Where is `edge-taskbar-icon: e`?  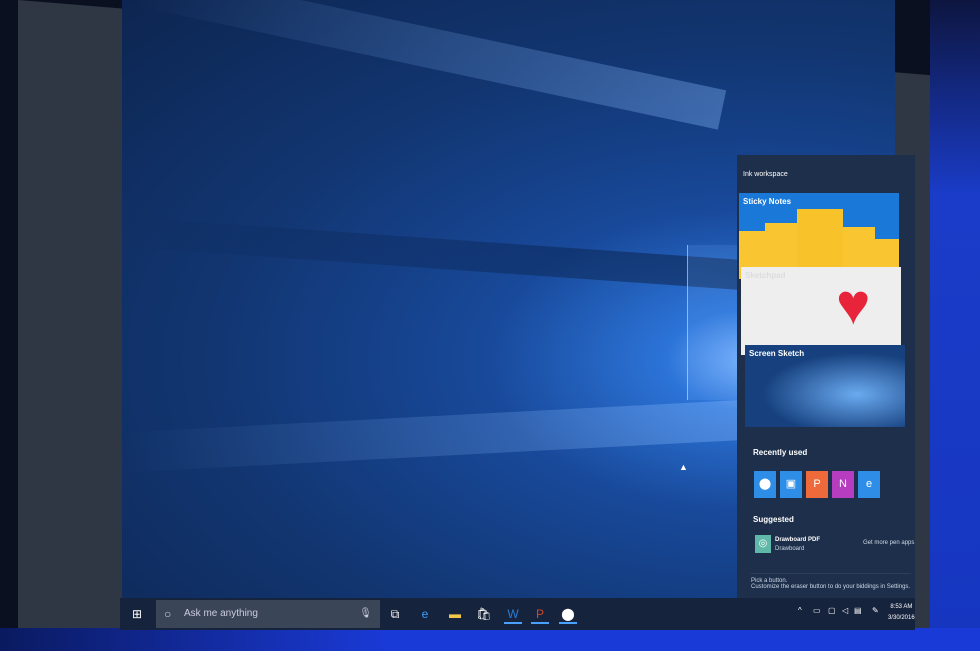 edge-taskbar-icon: e is located at coordinates (425, 614).